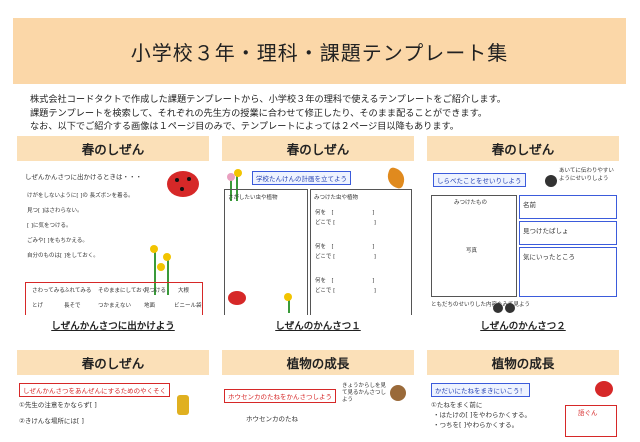 This screenshot has height=442, width=640. What do you see at coordinates (155, 291) in the screenshot?
I see `word-cell: 見つける` at bounding box center [155, 291].